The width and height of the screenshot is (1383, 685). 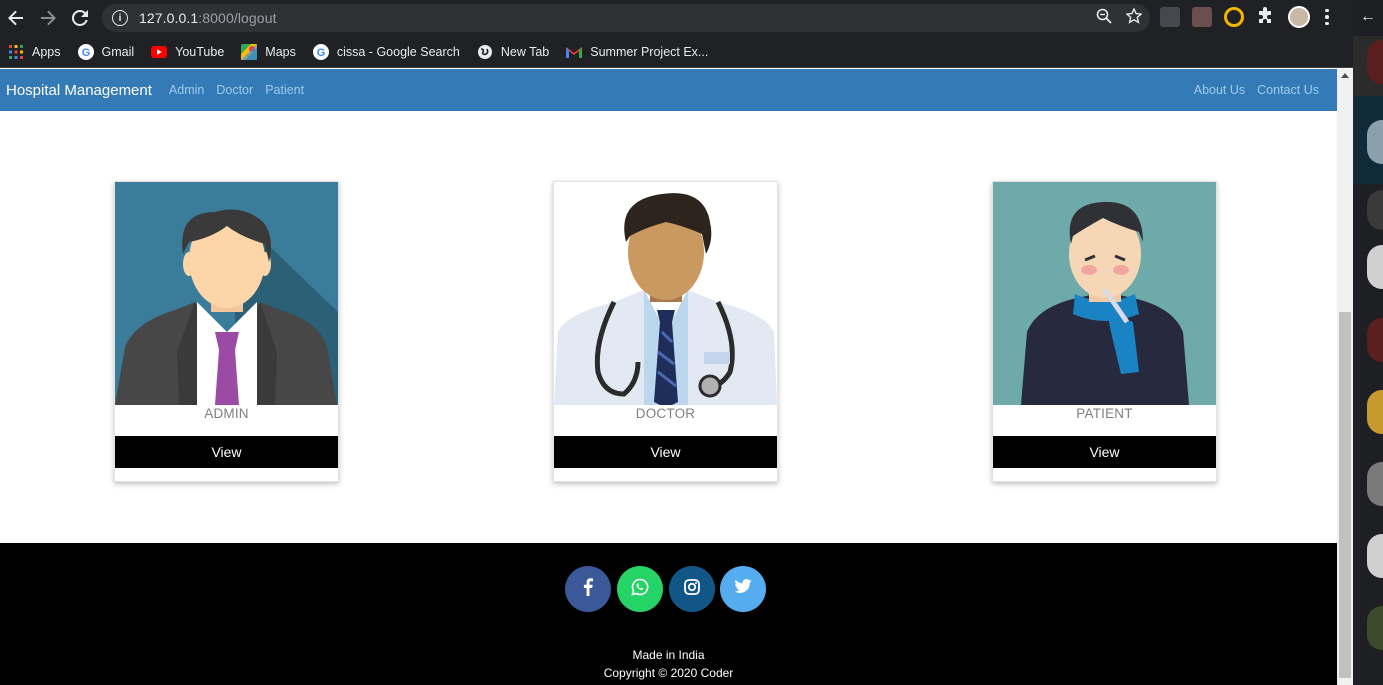 I want to click on side-window-strip: ←, so click(x=1368, y=342).